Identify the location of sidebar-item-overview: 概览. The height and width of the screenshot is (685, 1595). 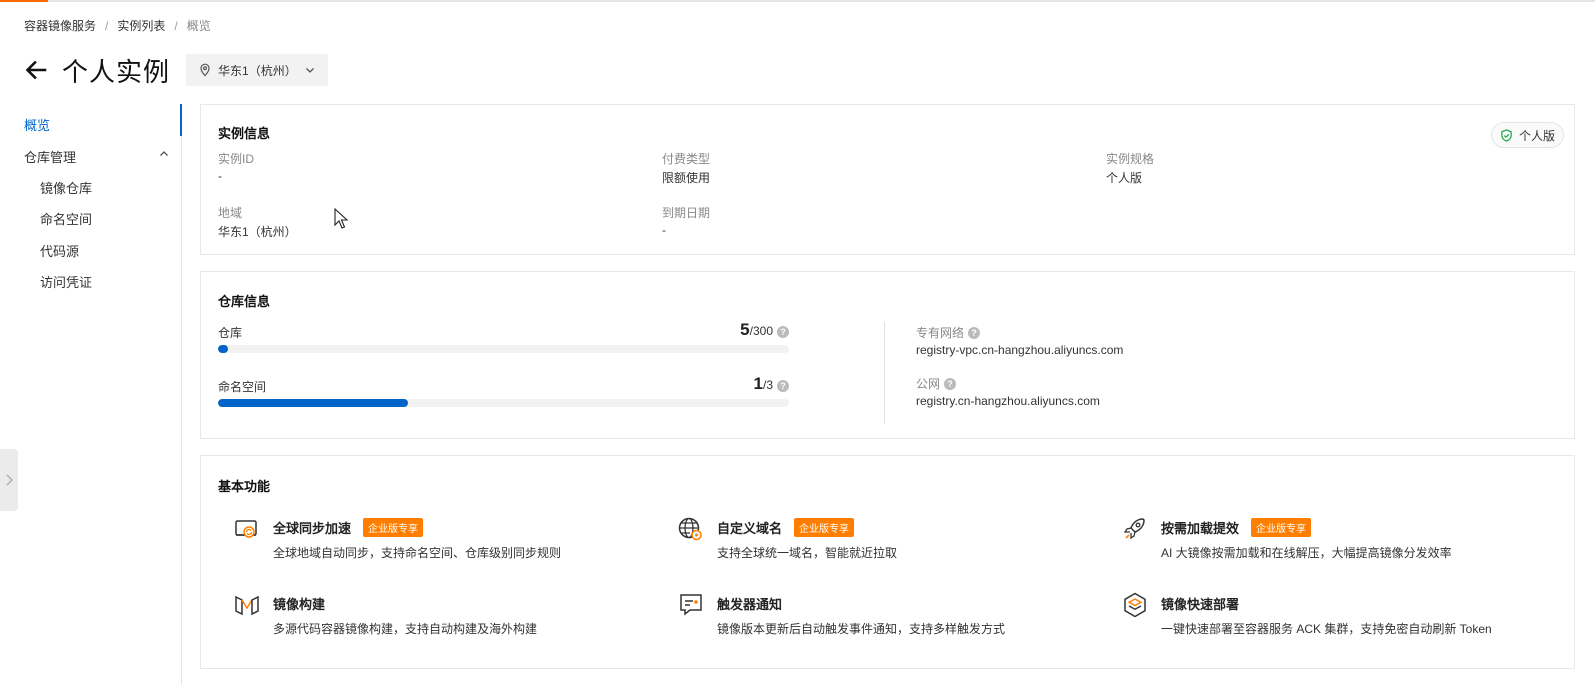
(37, 124).